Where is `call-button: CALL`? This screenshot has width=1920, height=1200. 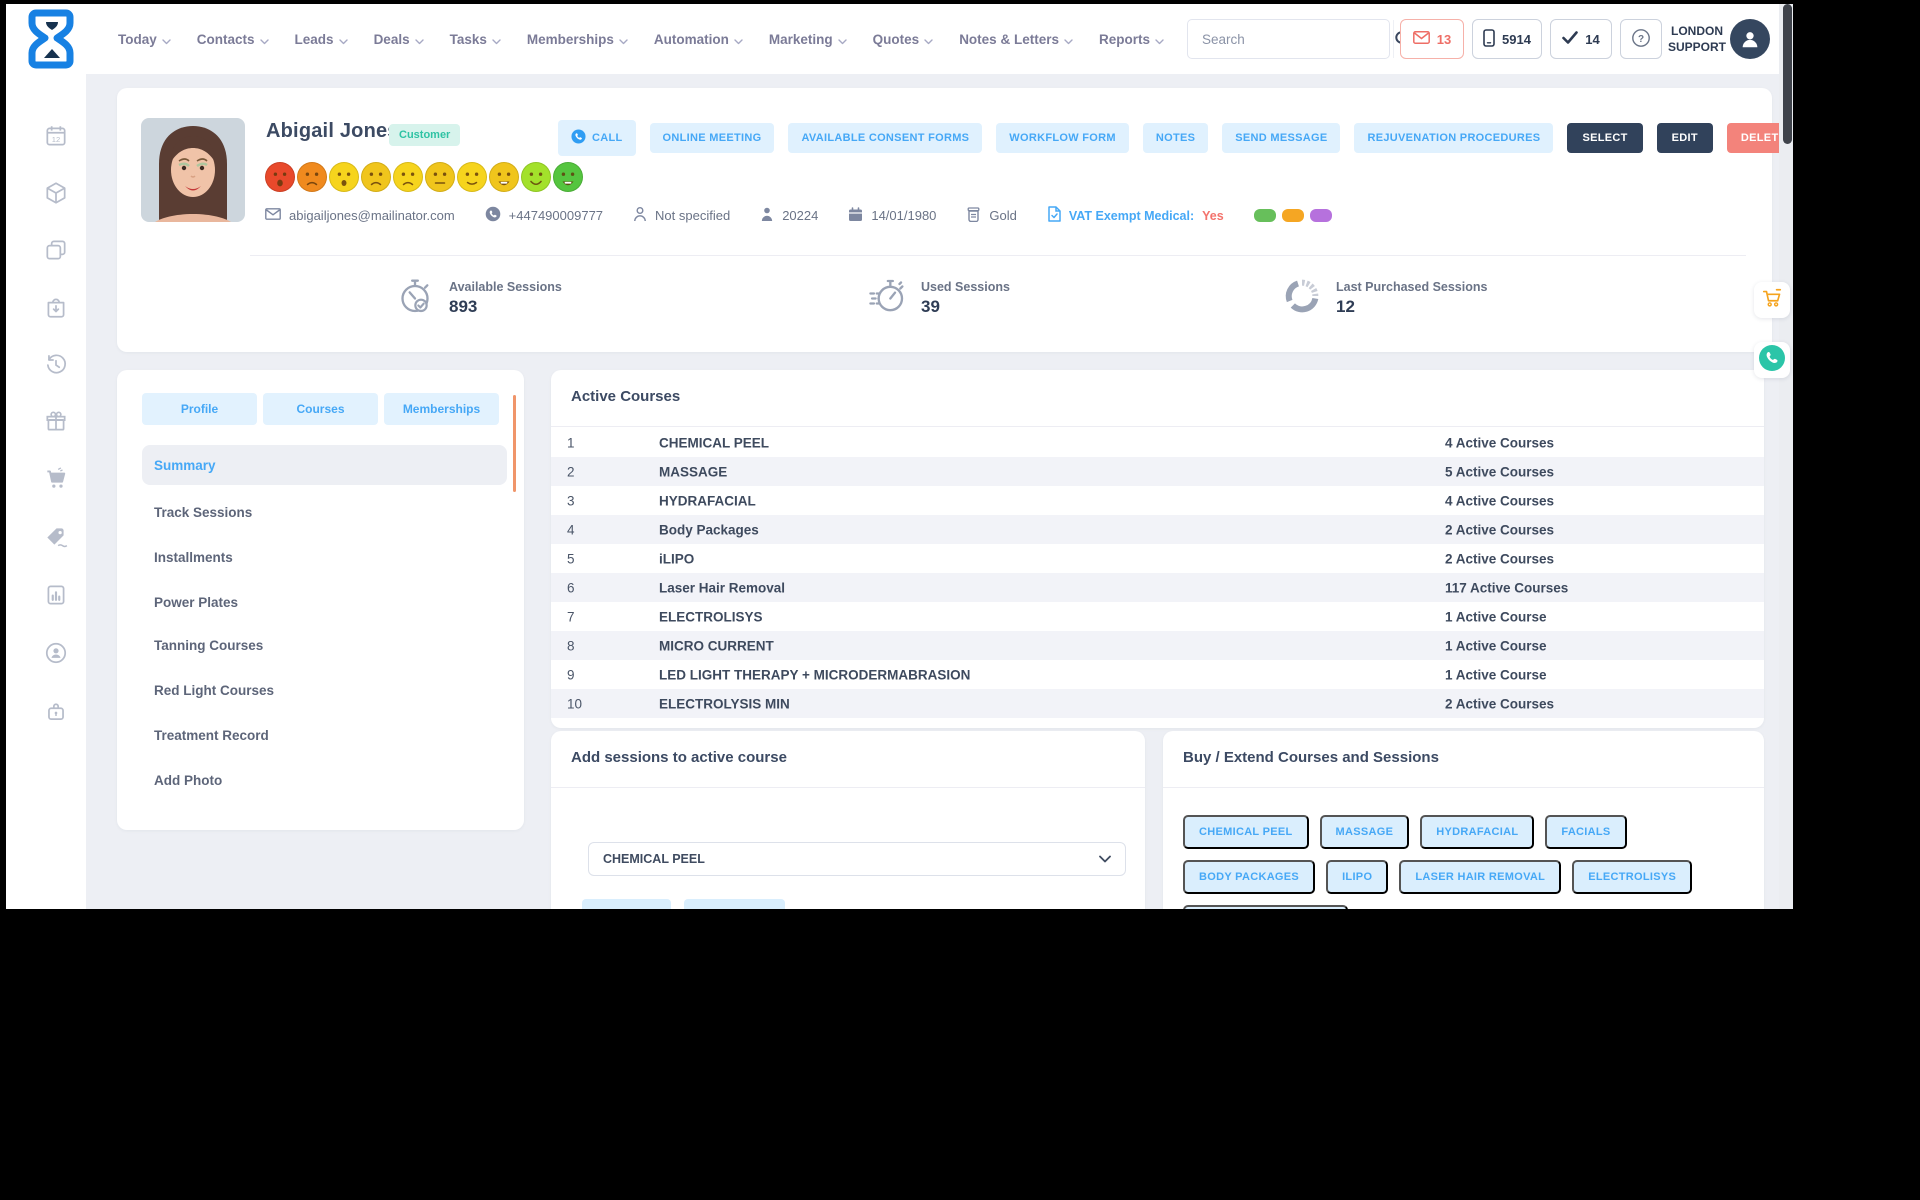
call-button: CALL is located at coordinates (597, 138).